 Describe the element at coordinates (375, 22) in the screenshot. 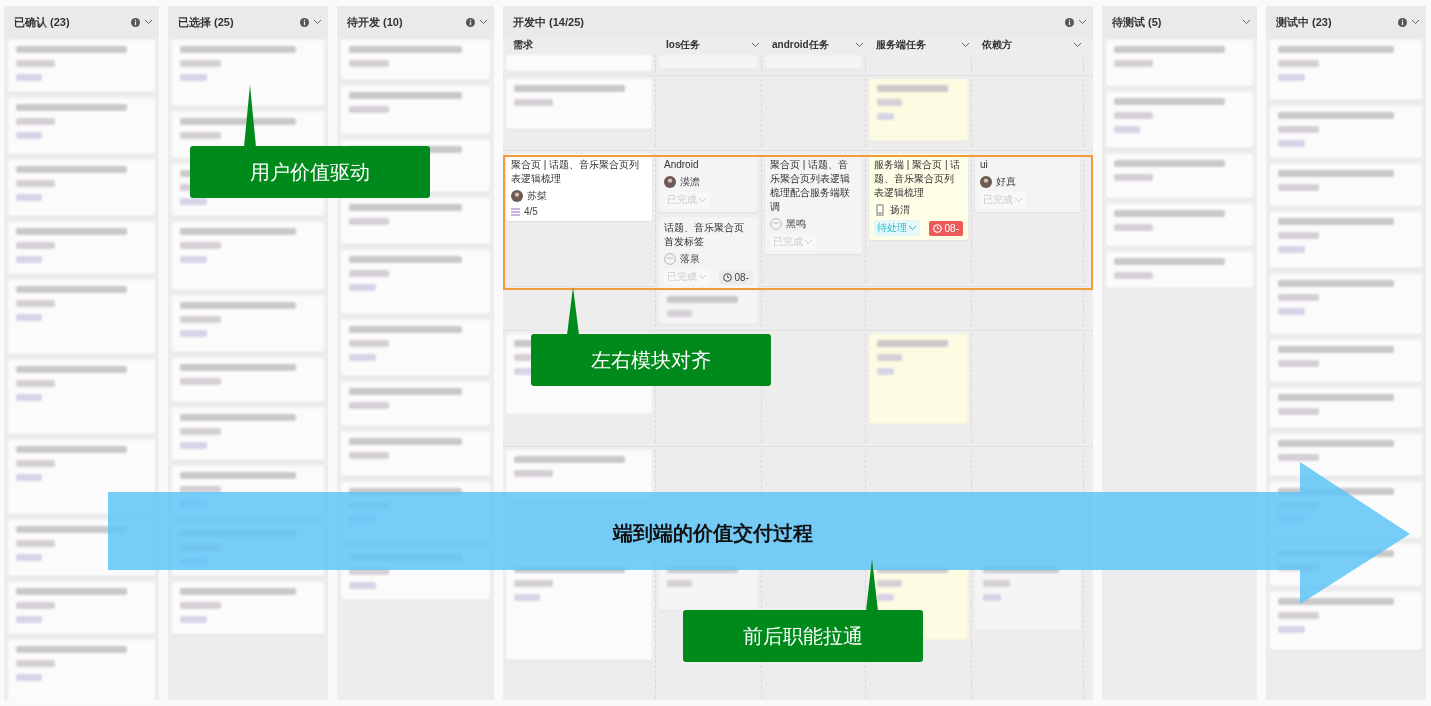

I see `column-title: 待开发 (10)` at that location.